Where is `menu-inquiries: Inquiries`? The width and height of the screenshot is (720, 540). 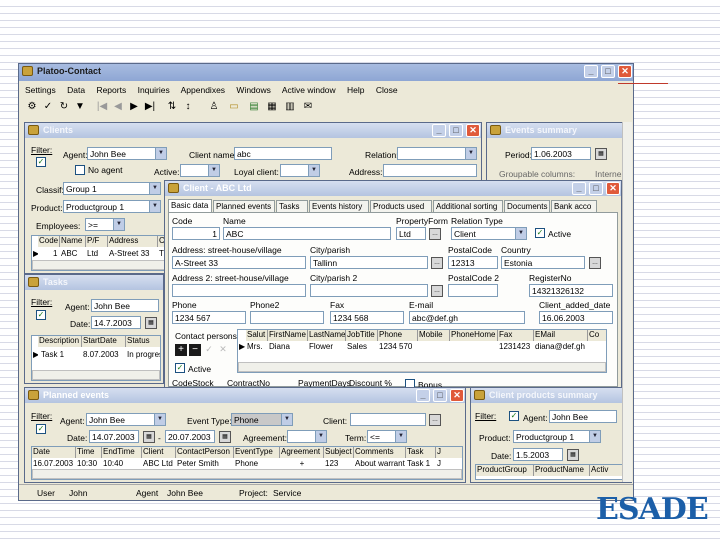
menu-inquiries: Inquiries is located at coordinates (154, 90).